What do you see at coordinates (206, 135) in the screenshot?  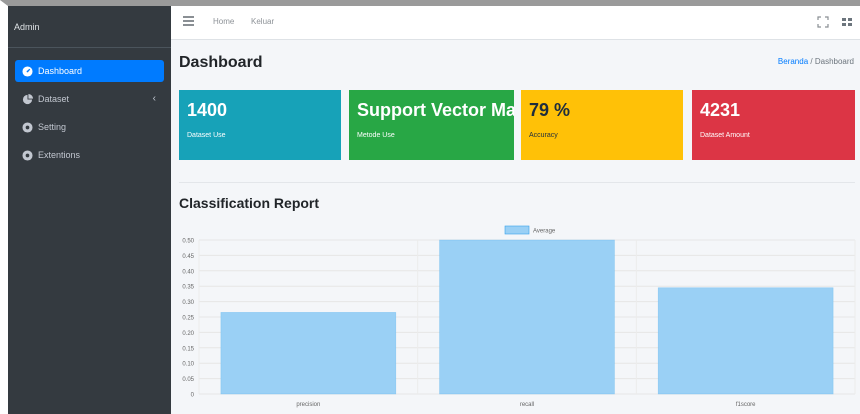 I see `info-box-label: Dataset Use` at bounding box center [206, 135].